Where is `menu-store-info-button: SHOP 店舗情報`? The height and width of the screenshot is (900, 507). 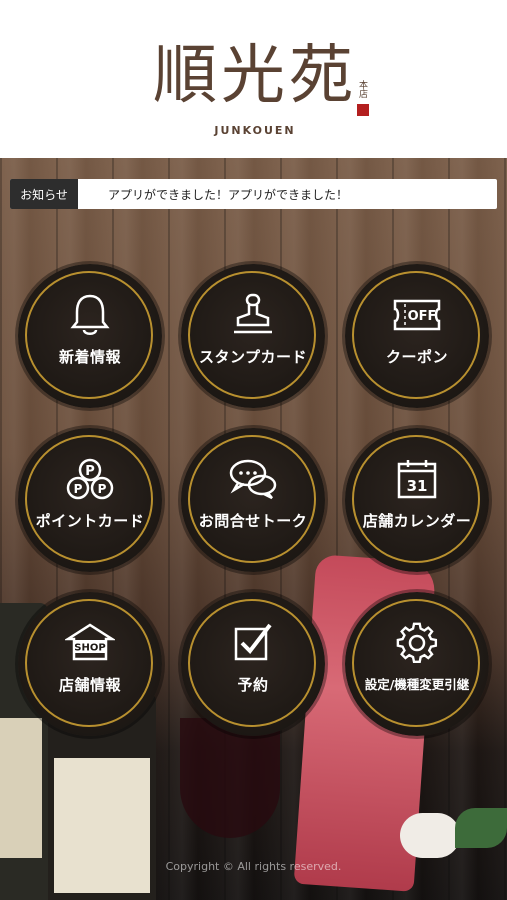 menu-store-info-button: SHOP 店舗情報 is located at coordinates (90, 664).